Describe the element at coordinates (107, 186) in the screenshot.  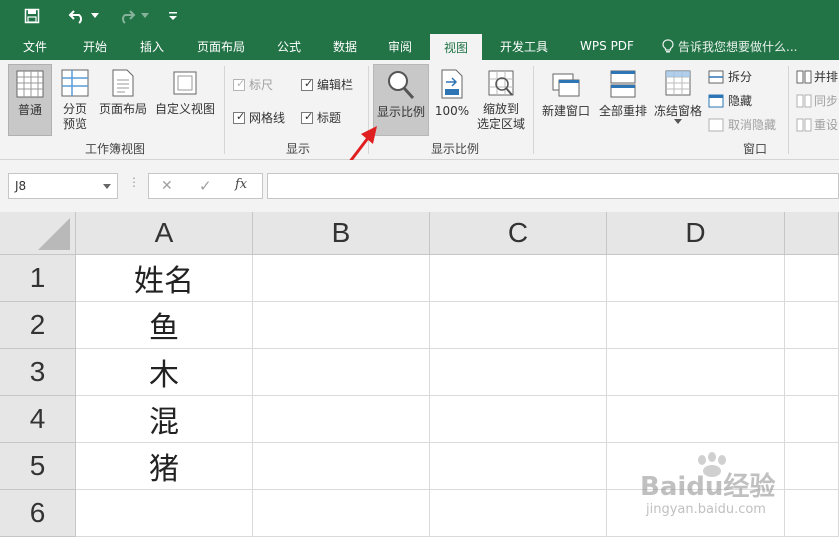
I see `name-box-dropdown-icon` at that location.